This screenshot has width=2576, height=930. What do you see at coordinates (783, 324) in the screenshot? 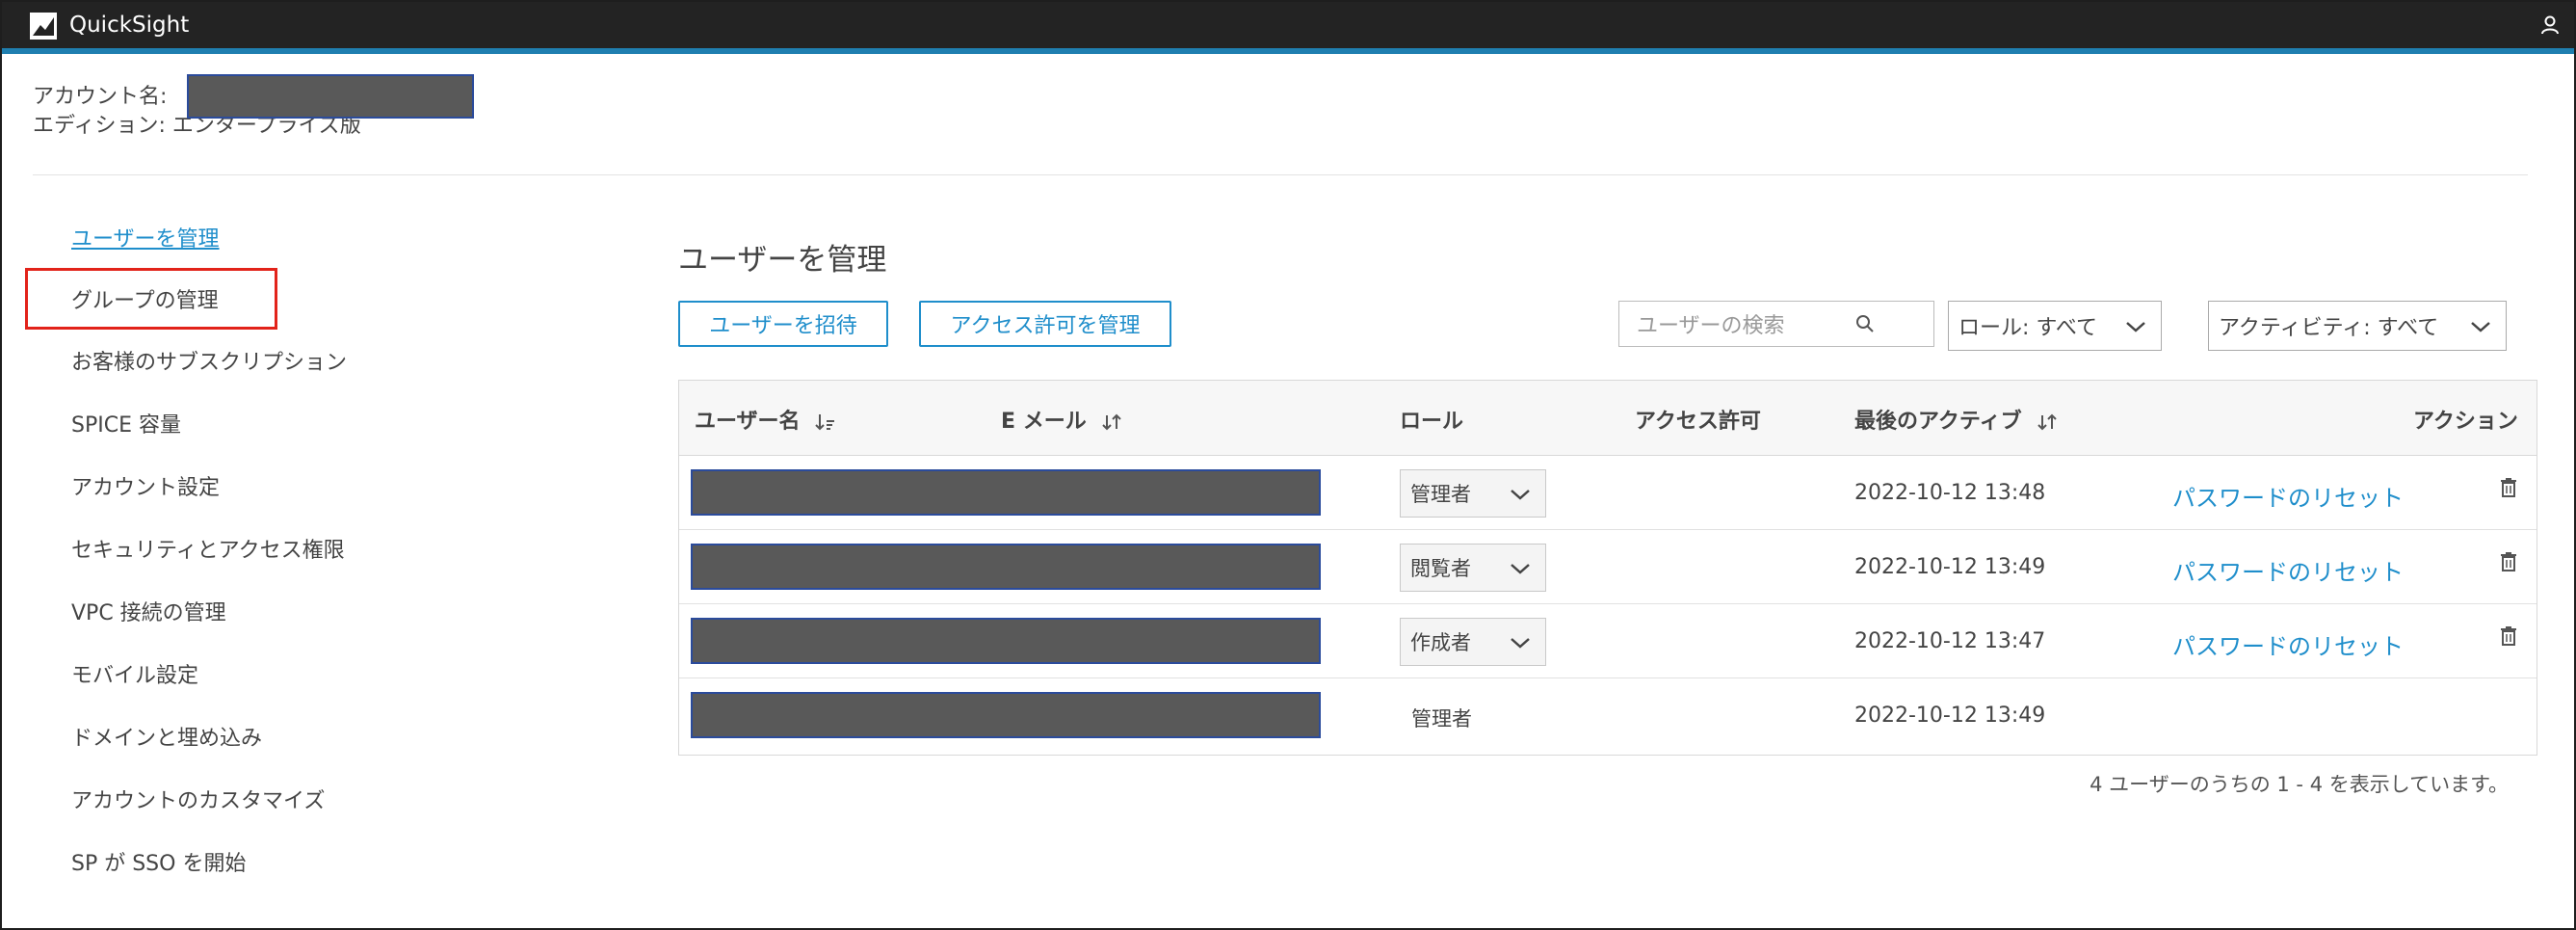
I see `invite-user-button: ユーザーを招待` at bounding box center [783, 324].